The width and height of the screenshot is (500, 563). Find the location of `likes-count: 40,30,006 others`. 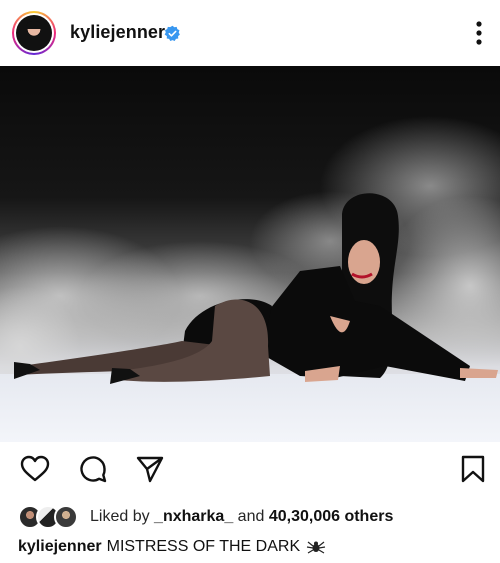

likes-count: 40,30,006 others is located at coordinates (331, 516).